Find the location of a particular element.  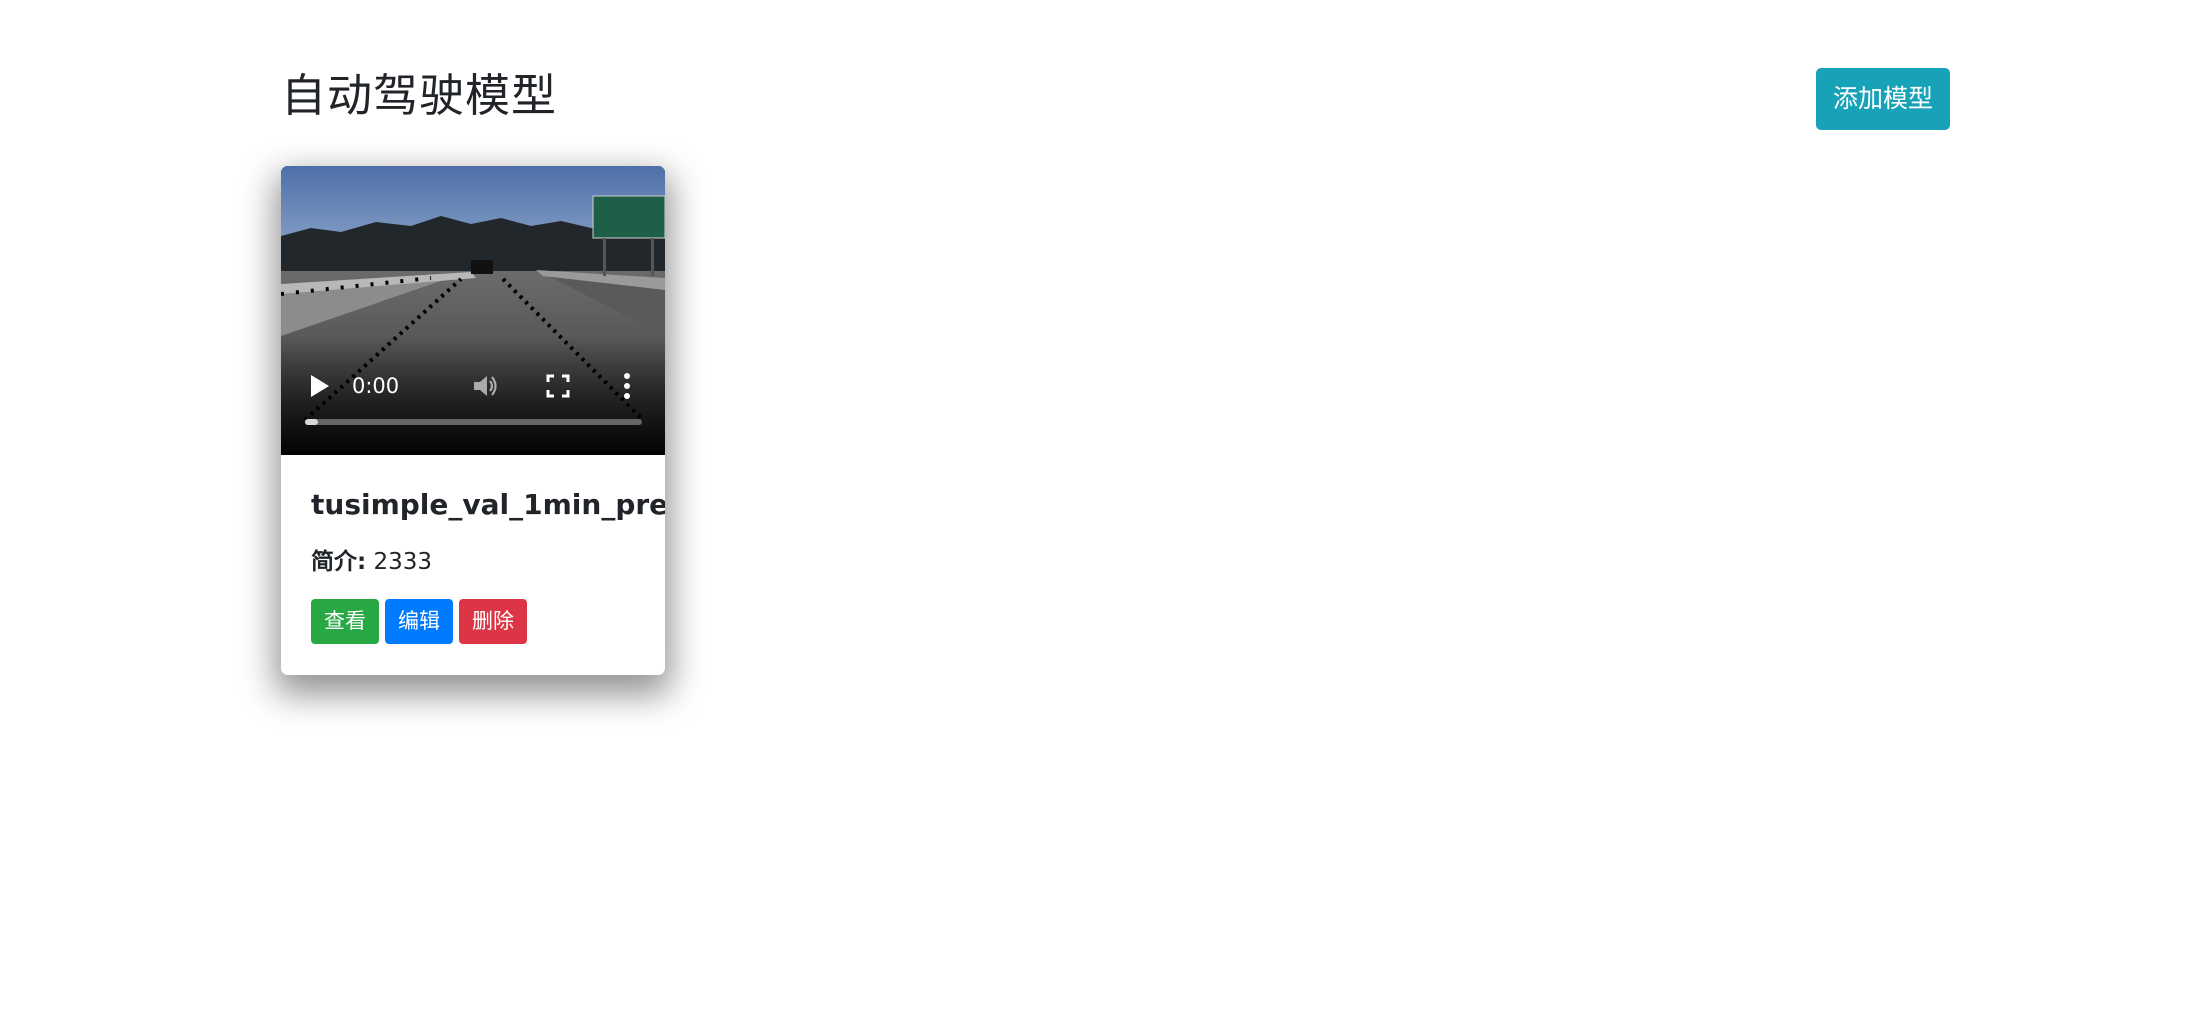

video-progress-bar is located at coordinates (473, 422).